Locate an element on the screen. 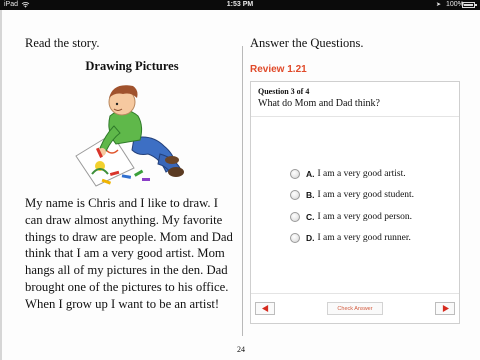 This screenshot has width=480, height=360. question-number: Question 3 of 4 is located at coordinates (284, 91).